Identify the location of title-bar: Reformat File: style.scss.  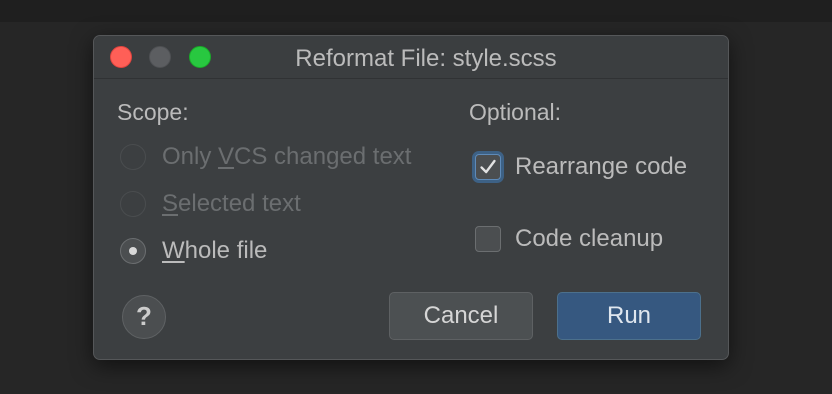
(411, 57).